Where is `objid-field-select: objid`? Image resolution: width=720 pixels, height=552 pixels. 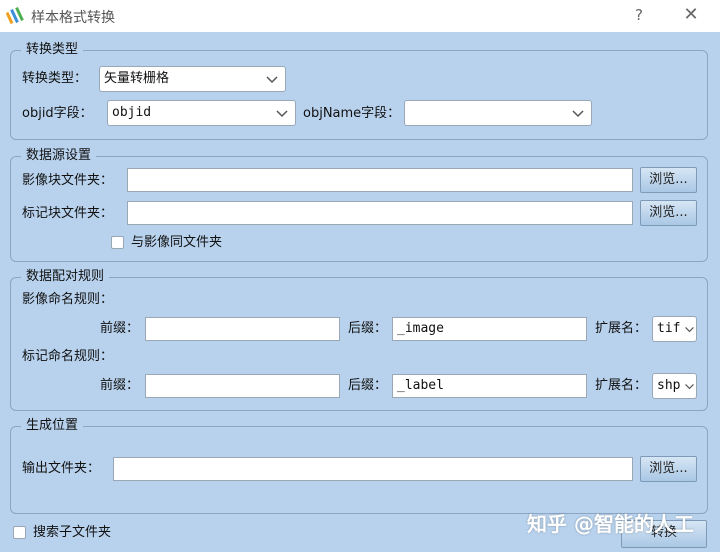
objid-field-select: objid is located at coordinates (201, 113).